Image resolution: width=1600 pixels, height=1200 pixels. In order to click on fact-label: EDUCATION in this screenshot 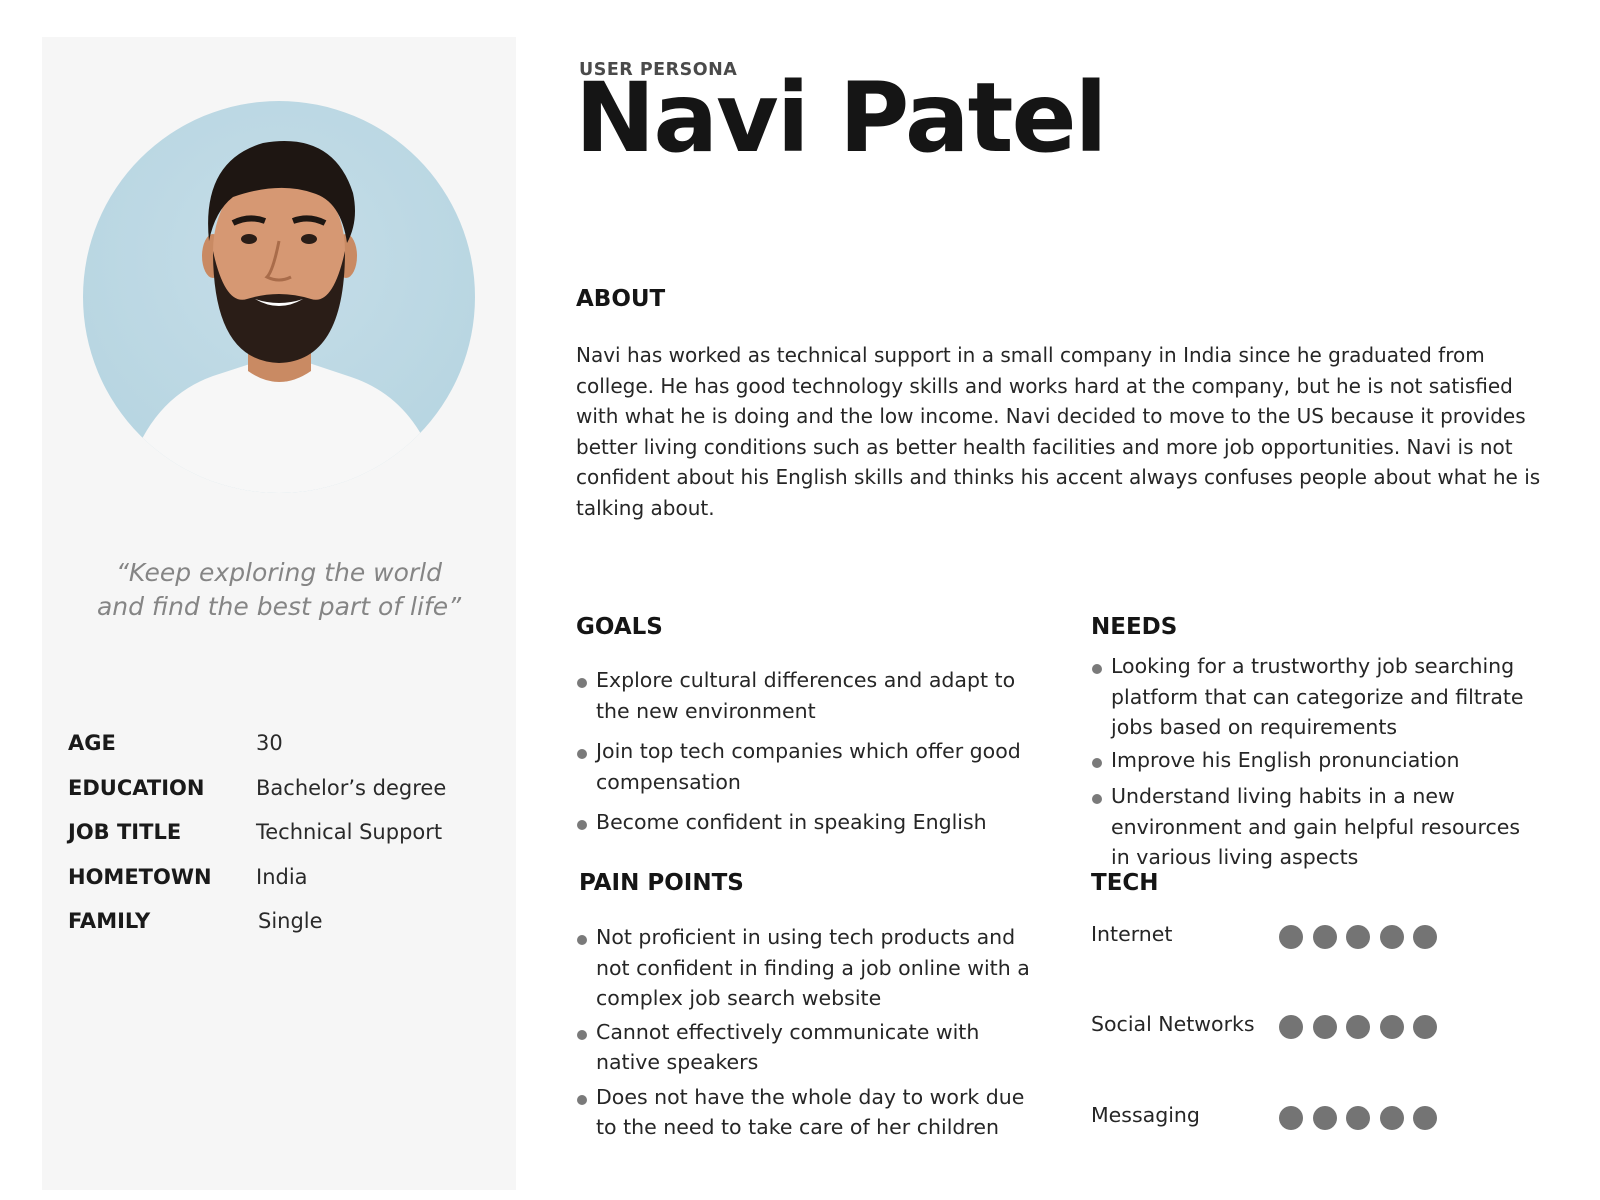, I will do `click(136, 787)`.